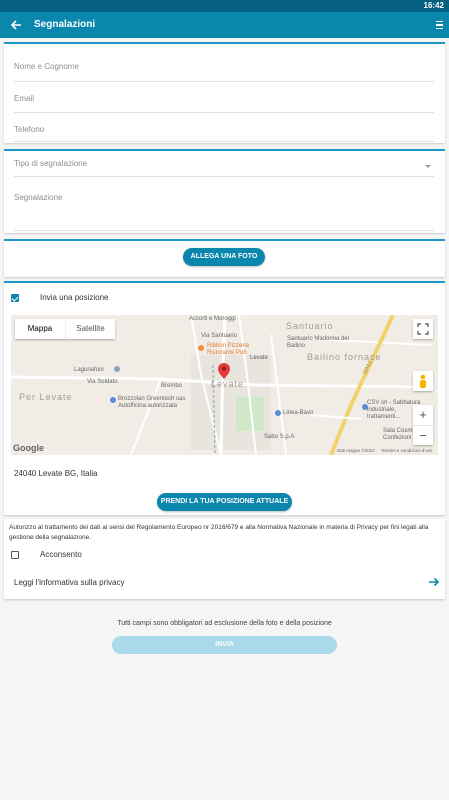 Image resolution: width=449 pixels, height=800 pixels. I want to click on position-checkbox-label: Invia una posizione, so click(74, 297).